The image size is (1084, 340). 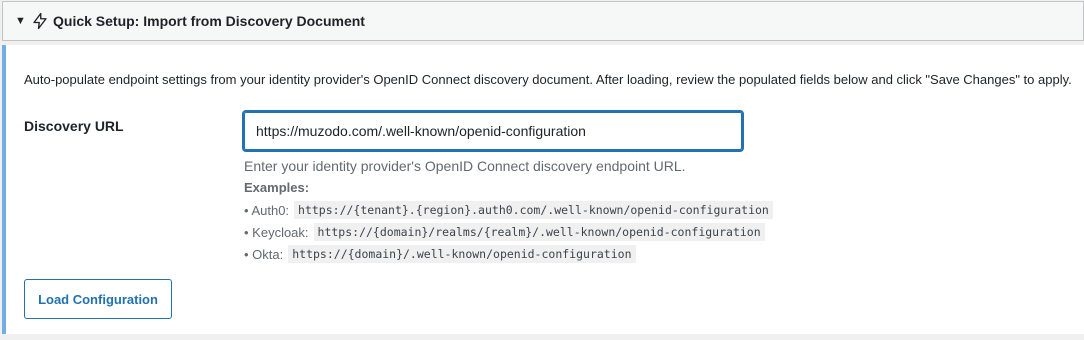 What do you see at coordinates (40, 21) in the screenshot?
I see `lightning-bolt-icon` at bounding box center [40, 21].